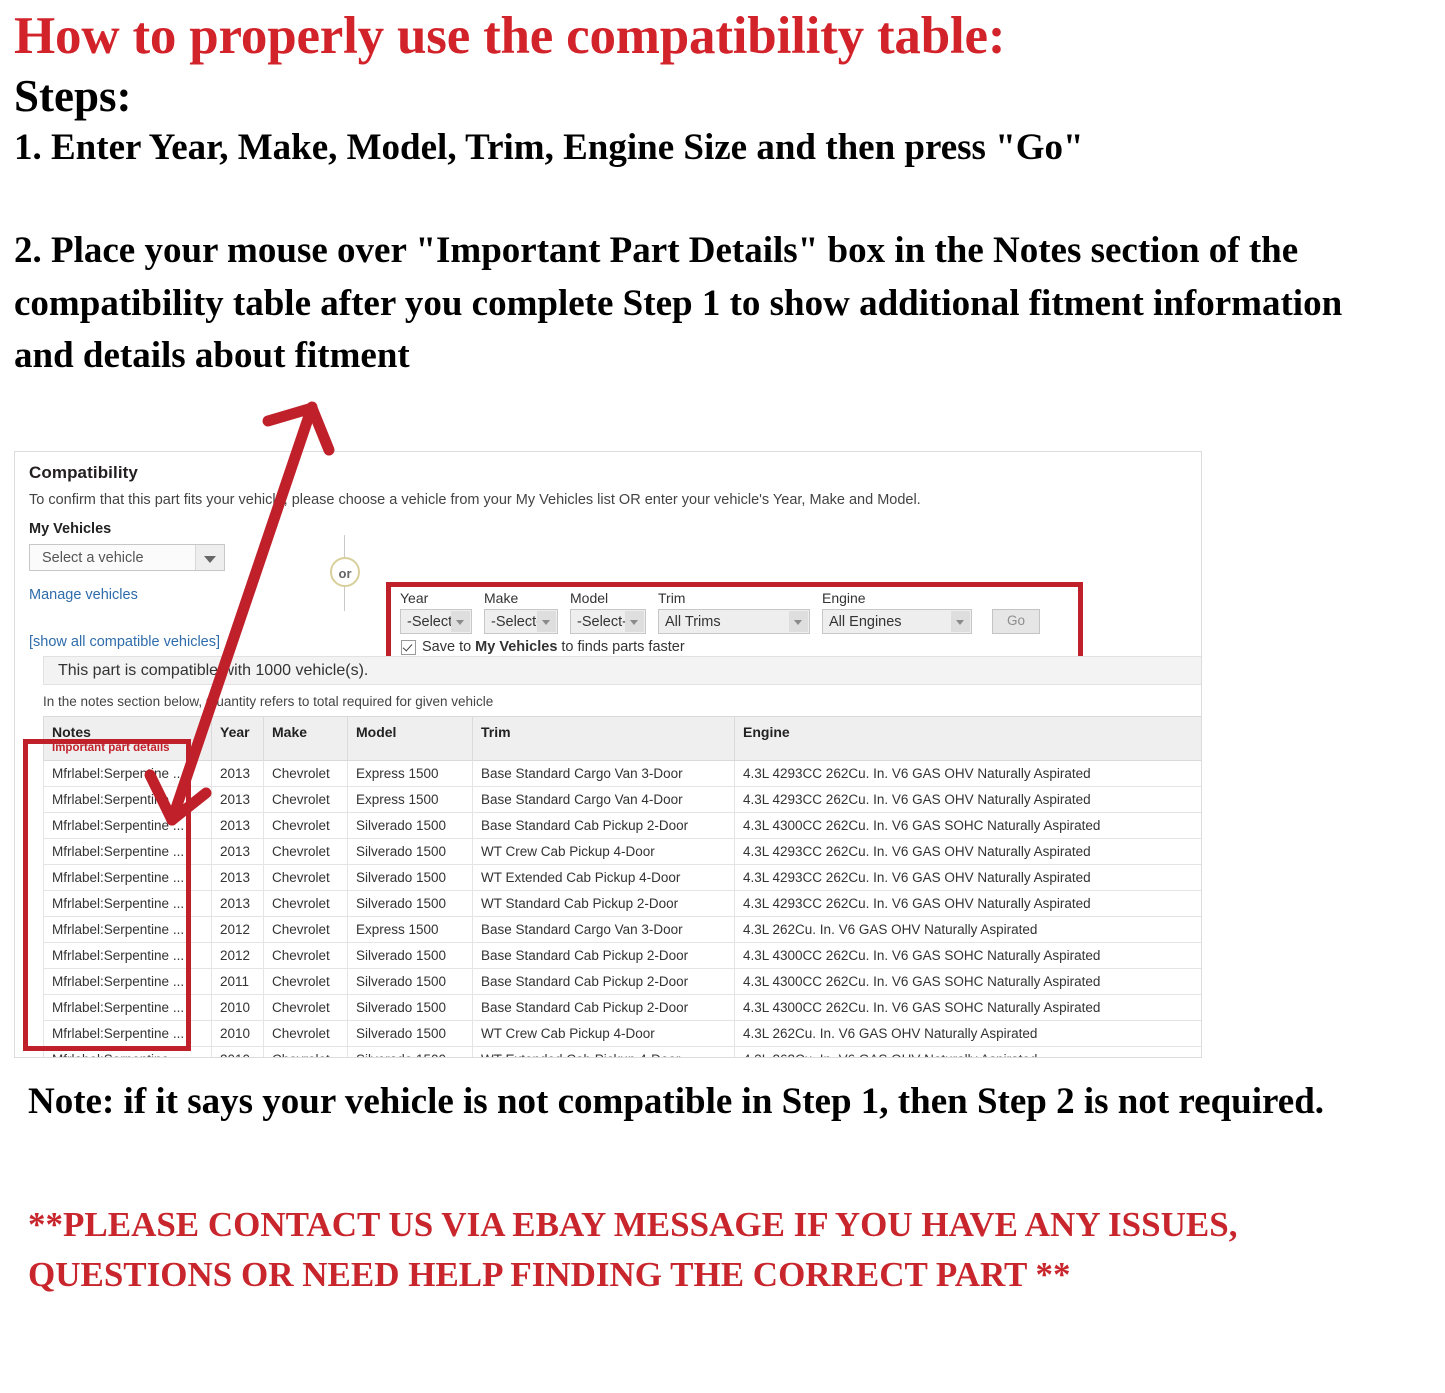 This screenshot has width=1445, height=1393. I want to click on field-make: Make -Select-, so click(521, 612).